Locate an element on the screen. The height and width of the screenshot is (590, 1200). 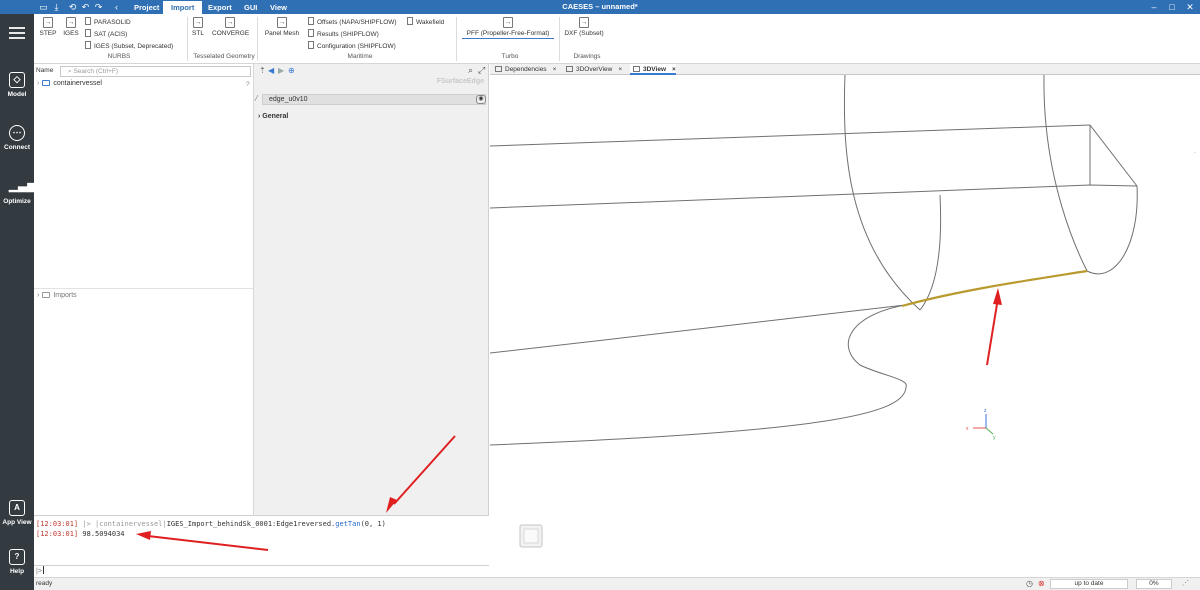
console-annotation-arrows is located at coordinates (296, 493).